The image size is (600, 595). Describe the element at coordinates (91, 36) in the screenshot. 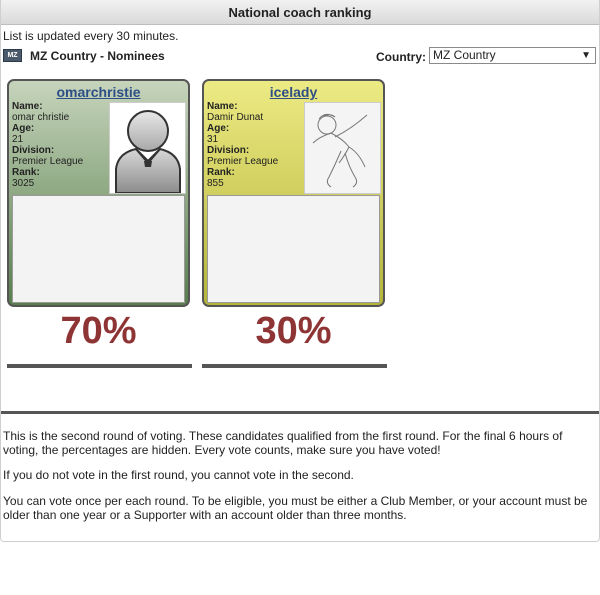

I see `update-notice: List is updated every 30 minutes.` at that location.